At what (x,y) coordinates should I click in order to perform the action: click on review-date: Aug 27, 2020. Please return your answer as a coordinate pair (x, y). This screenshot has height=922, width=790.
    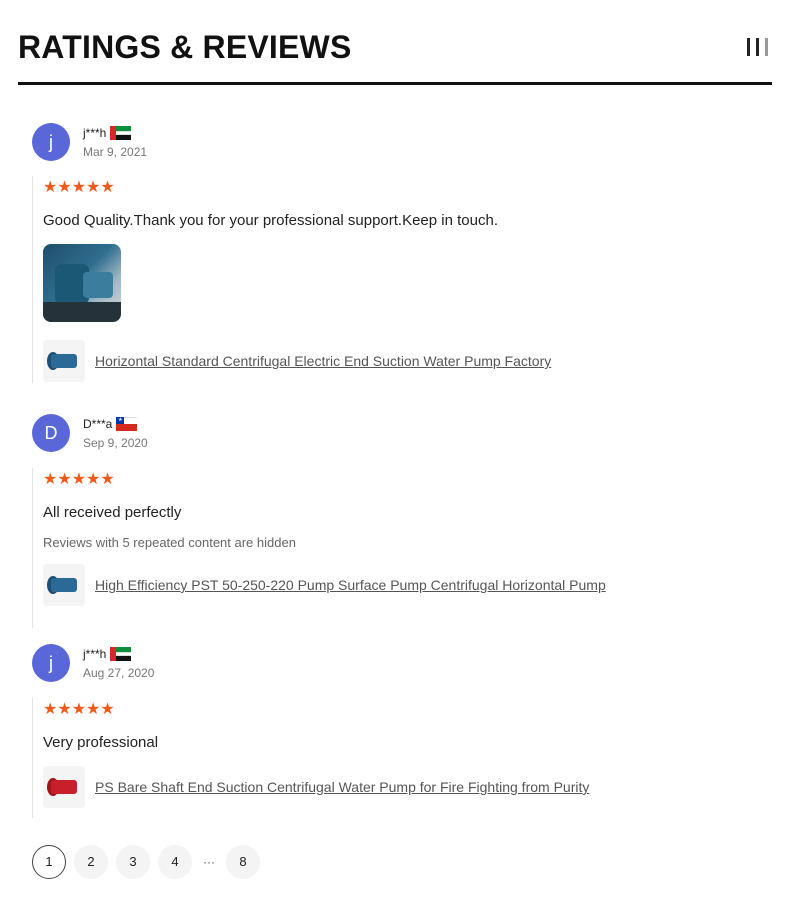
    Looking at the image, I should click on (119, 673).